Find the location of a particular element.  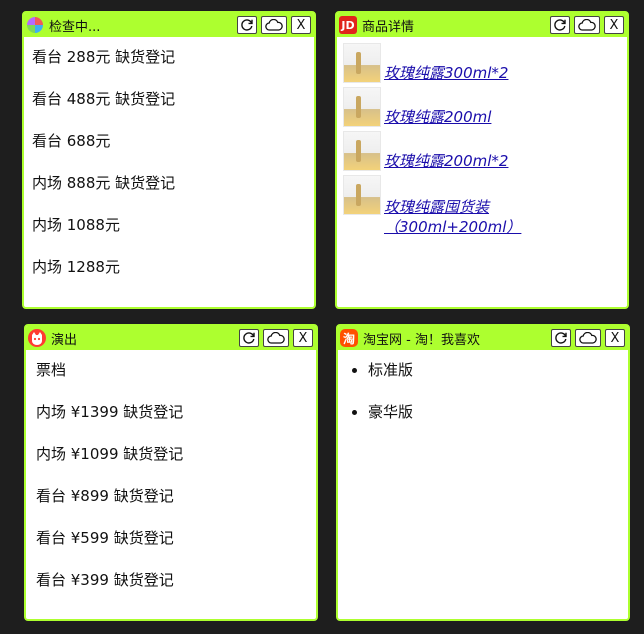

panel-content: 标准版 豪华版 is located at coordinates (483, 398).